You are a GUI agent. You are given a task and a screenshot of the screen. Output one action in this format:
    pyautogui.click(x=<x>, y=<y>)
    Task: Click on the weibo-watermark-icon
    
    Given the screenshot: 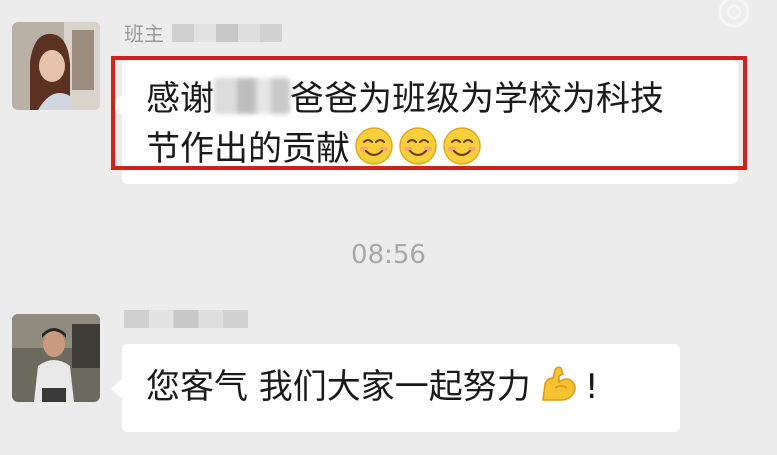 What is the action you would take?
    pyautogui.click(x=734, y=15)
    